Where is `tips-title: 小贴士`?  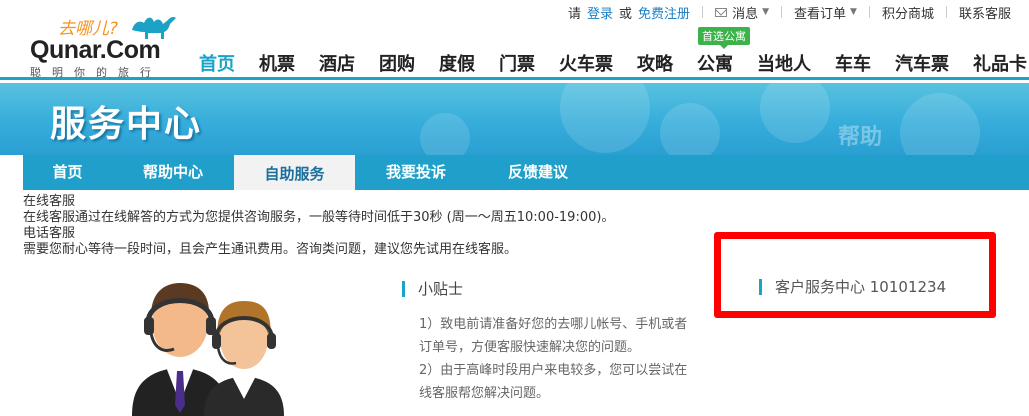
tips-title: 小贴士 is located at coordinates (441, 289).